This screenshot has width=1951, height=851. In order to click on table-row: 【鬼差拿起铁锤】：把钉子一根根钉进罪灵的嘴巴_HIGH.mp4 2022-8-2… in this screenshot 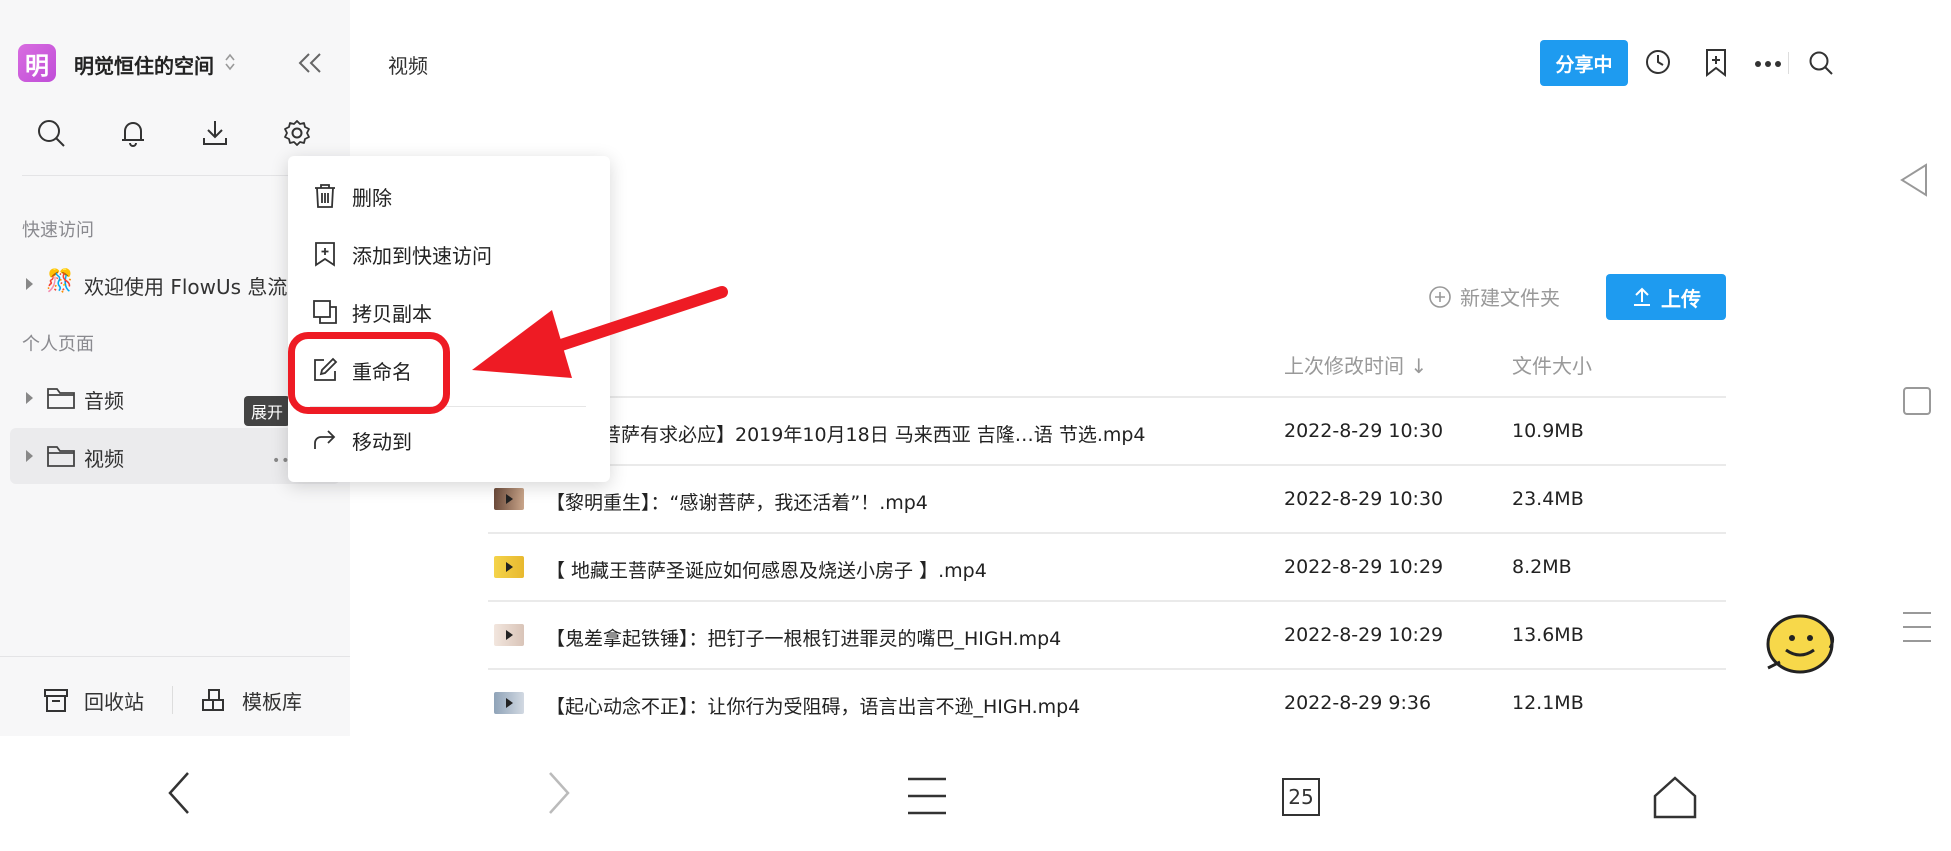, I will do `click(1107, 636)`.